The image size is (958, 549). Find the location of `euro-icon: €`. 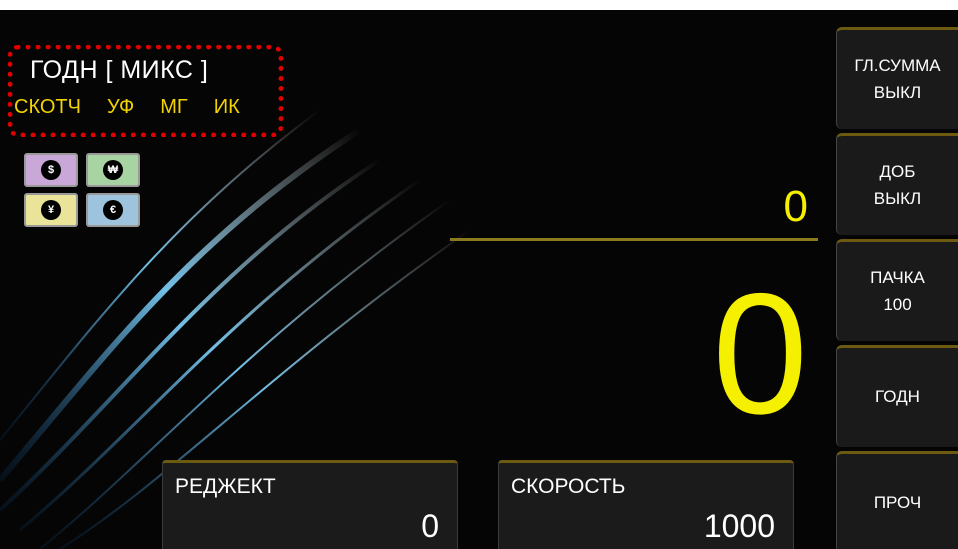

euro-icon: € is located at coordinates (113, 210).